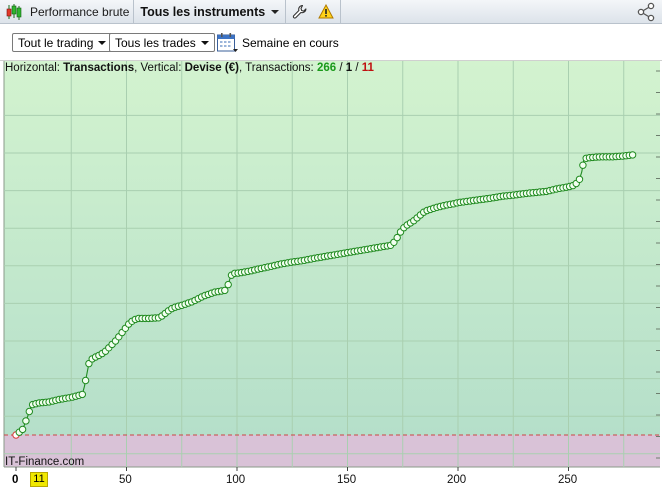 Image resolution: width=662 pixels, height=490 pixels. I want to click on x-tick-highlight: 11, so click(39, 479).